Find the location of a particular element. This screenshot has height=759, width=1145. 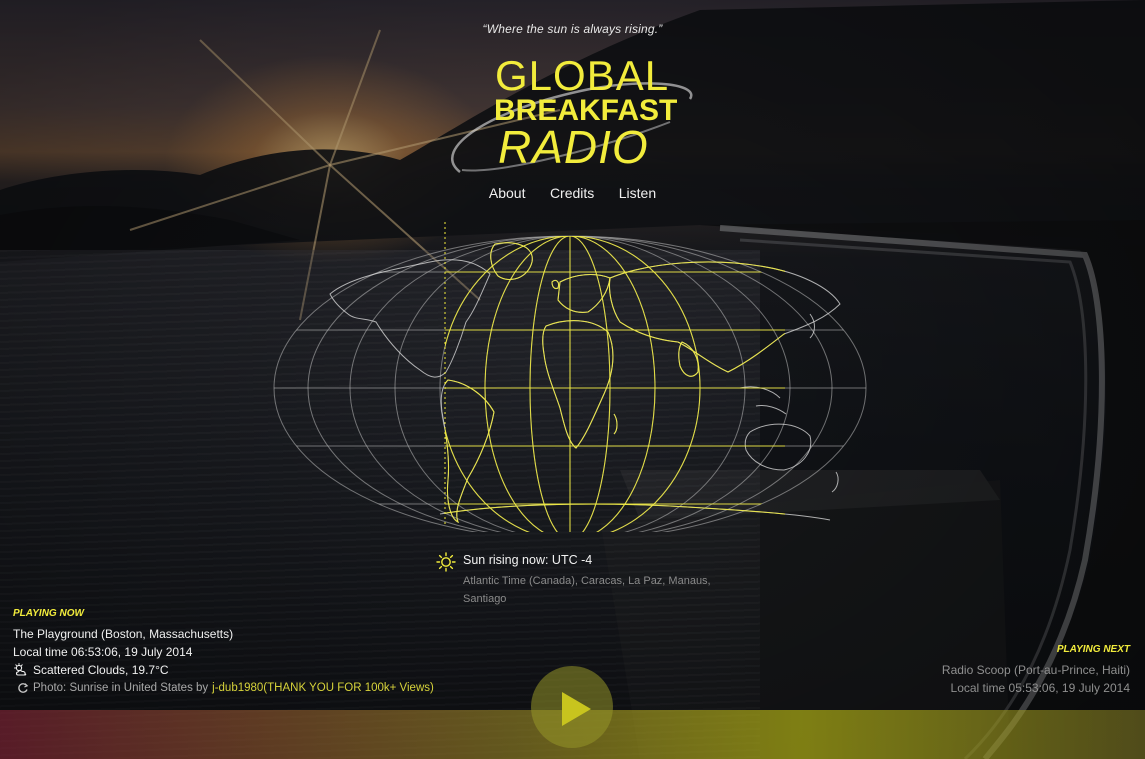

playing-now-label: PLAYING NOW is located at coordinates (48, 613).